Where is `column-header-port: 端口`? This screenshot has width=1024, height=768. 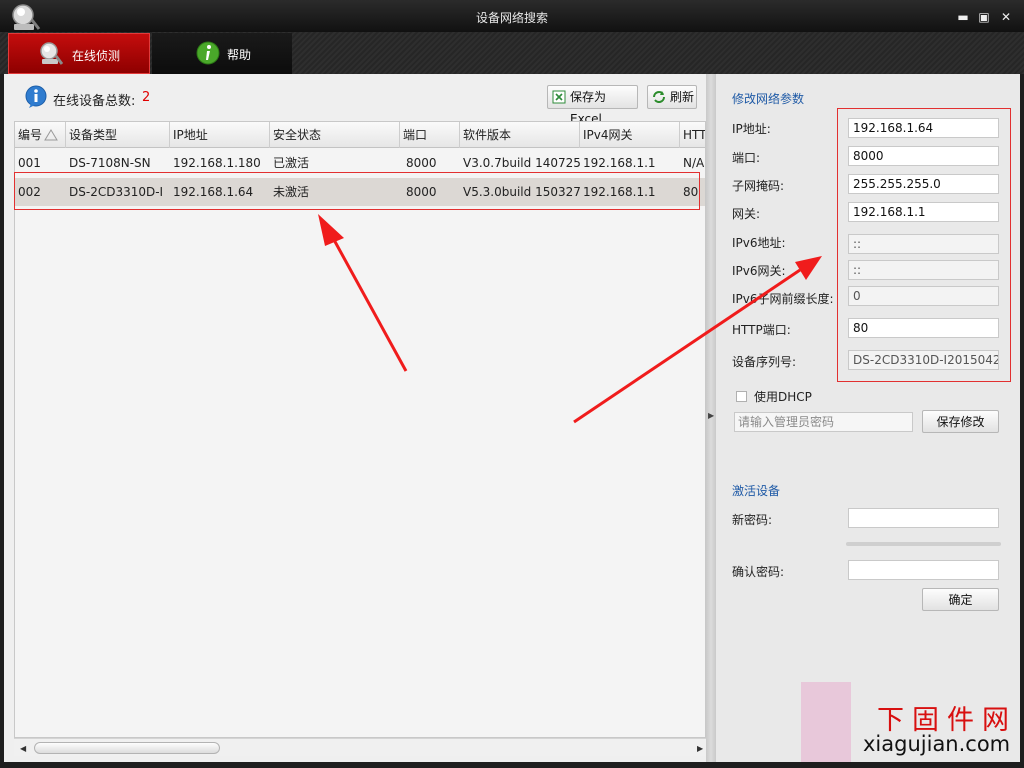
column-header-port: 端口 is located at coordinates (430, 135).